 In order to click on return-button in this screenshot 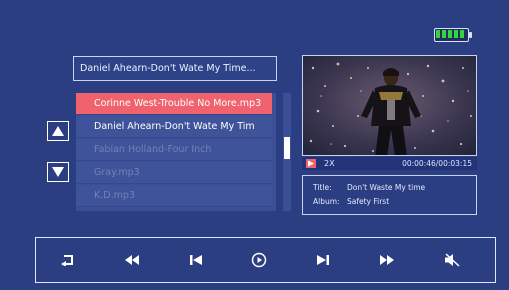, I will do `click(68, 260)`.